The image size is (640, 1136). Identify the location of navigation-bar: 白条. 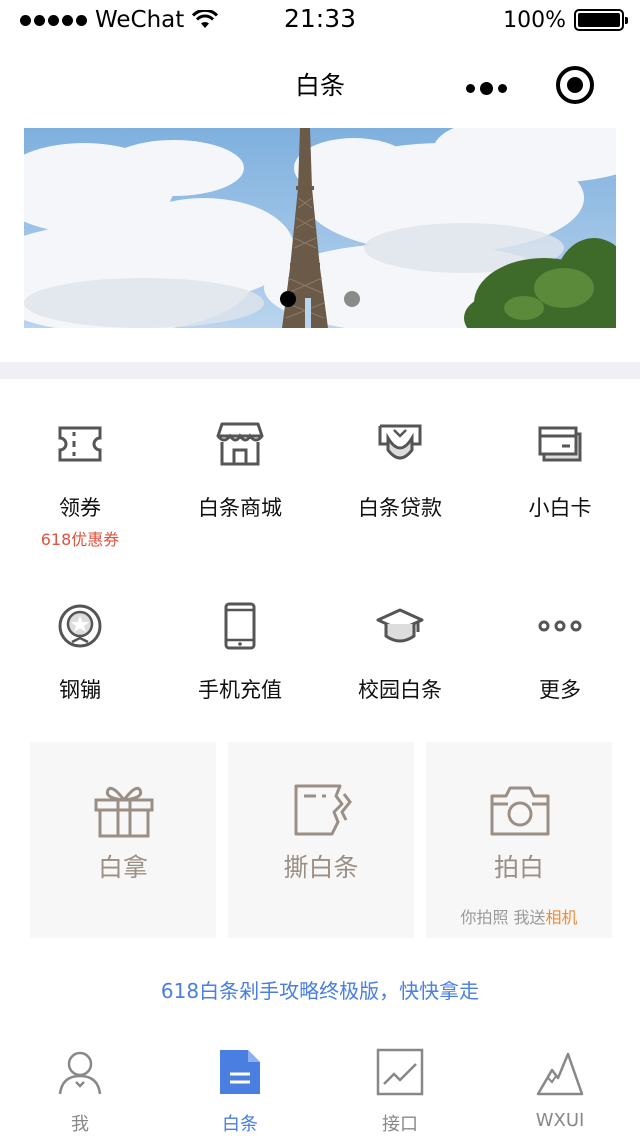
(320, 84).